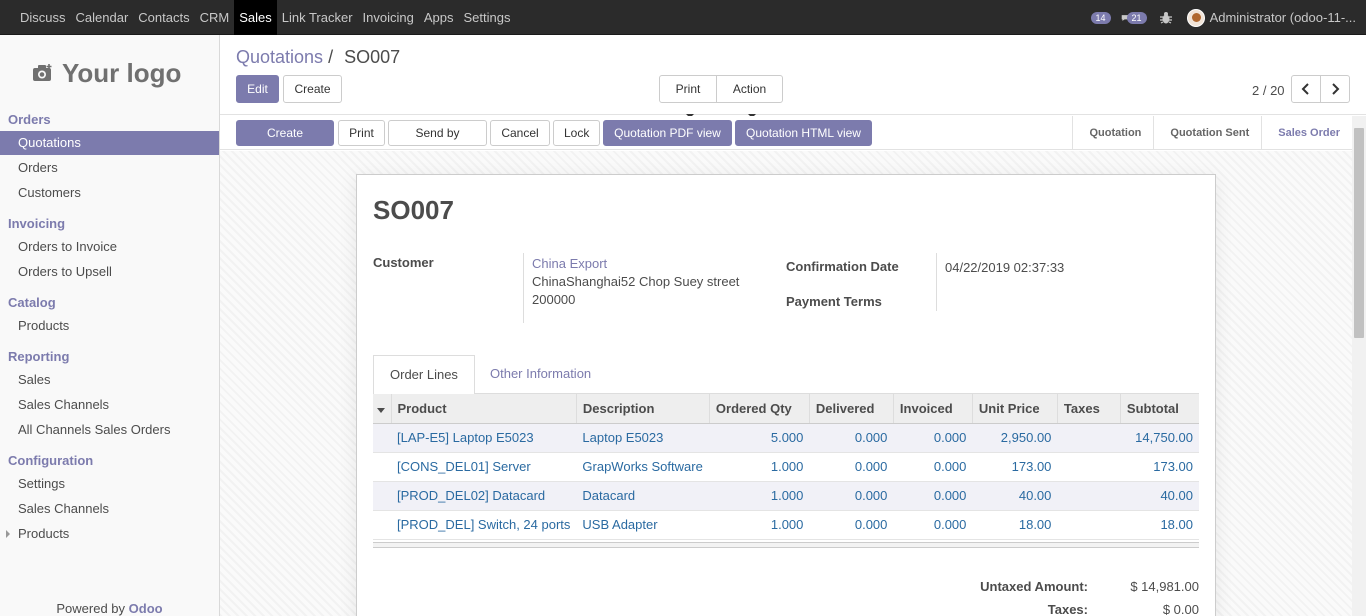 The image size is (1366, 616). Describe the element at coordinates (1089, 409) in the screenshot. I see `col-taxes: Taxes` at that location.